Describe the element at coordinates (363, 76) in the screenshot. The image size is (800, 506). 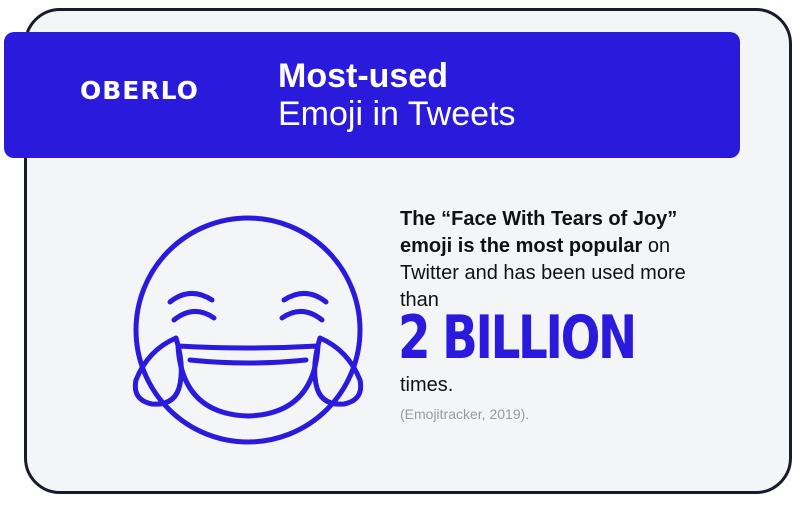
I see `title-line-1: Most-used` at that location.